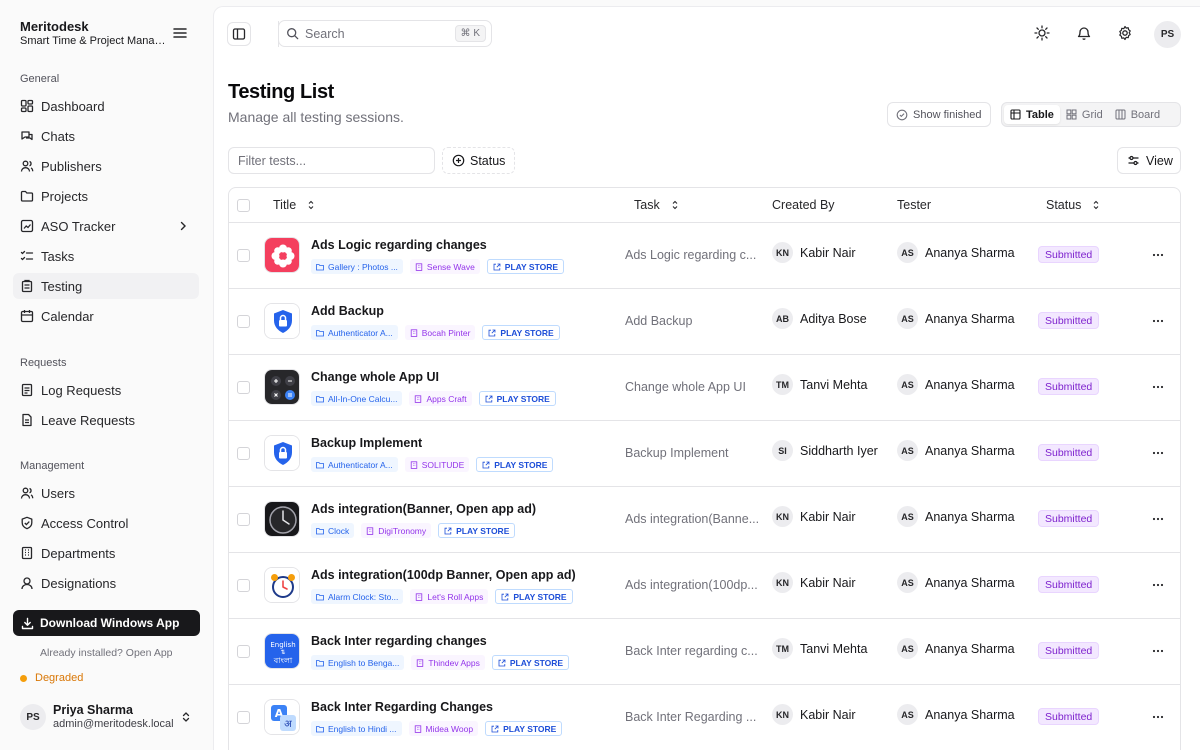  I want to click on grid-icon, so click(1071, 114).